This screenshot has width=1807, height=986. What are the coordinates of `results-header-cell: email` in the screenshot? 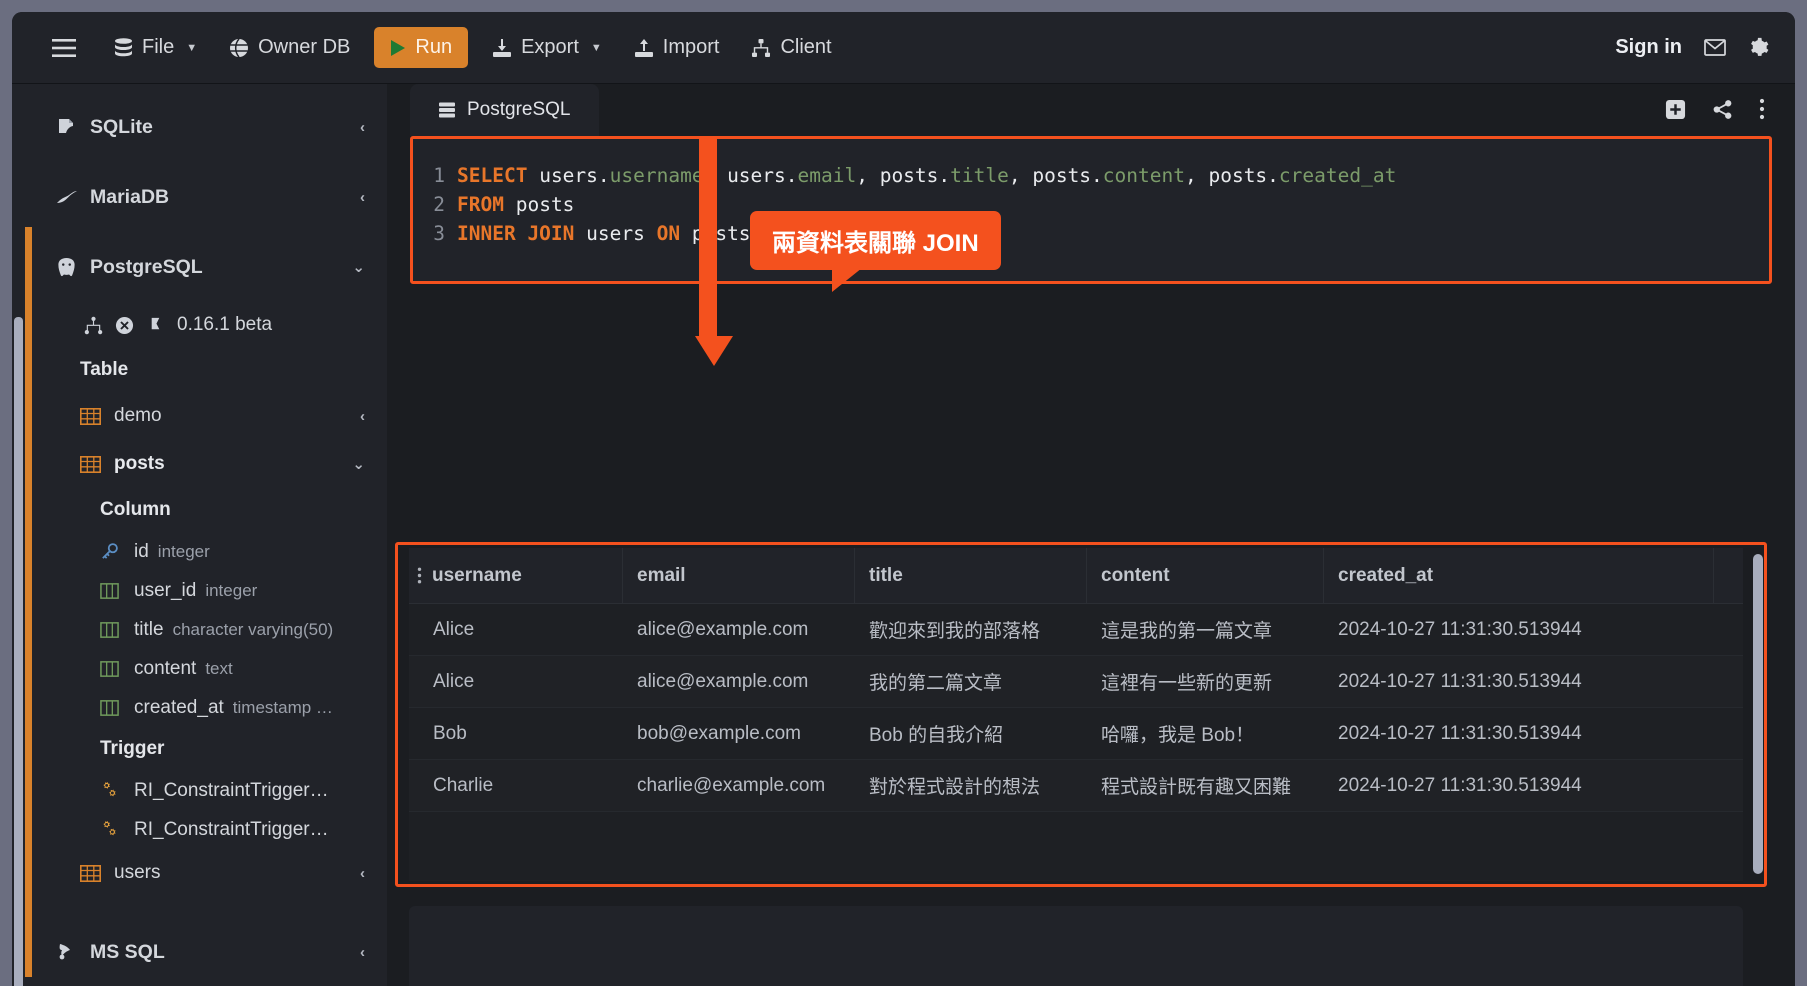 It's located at (739, 576).